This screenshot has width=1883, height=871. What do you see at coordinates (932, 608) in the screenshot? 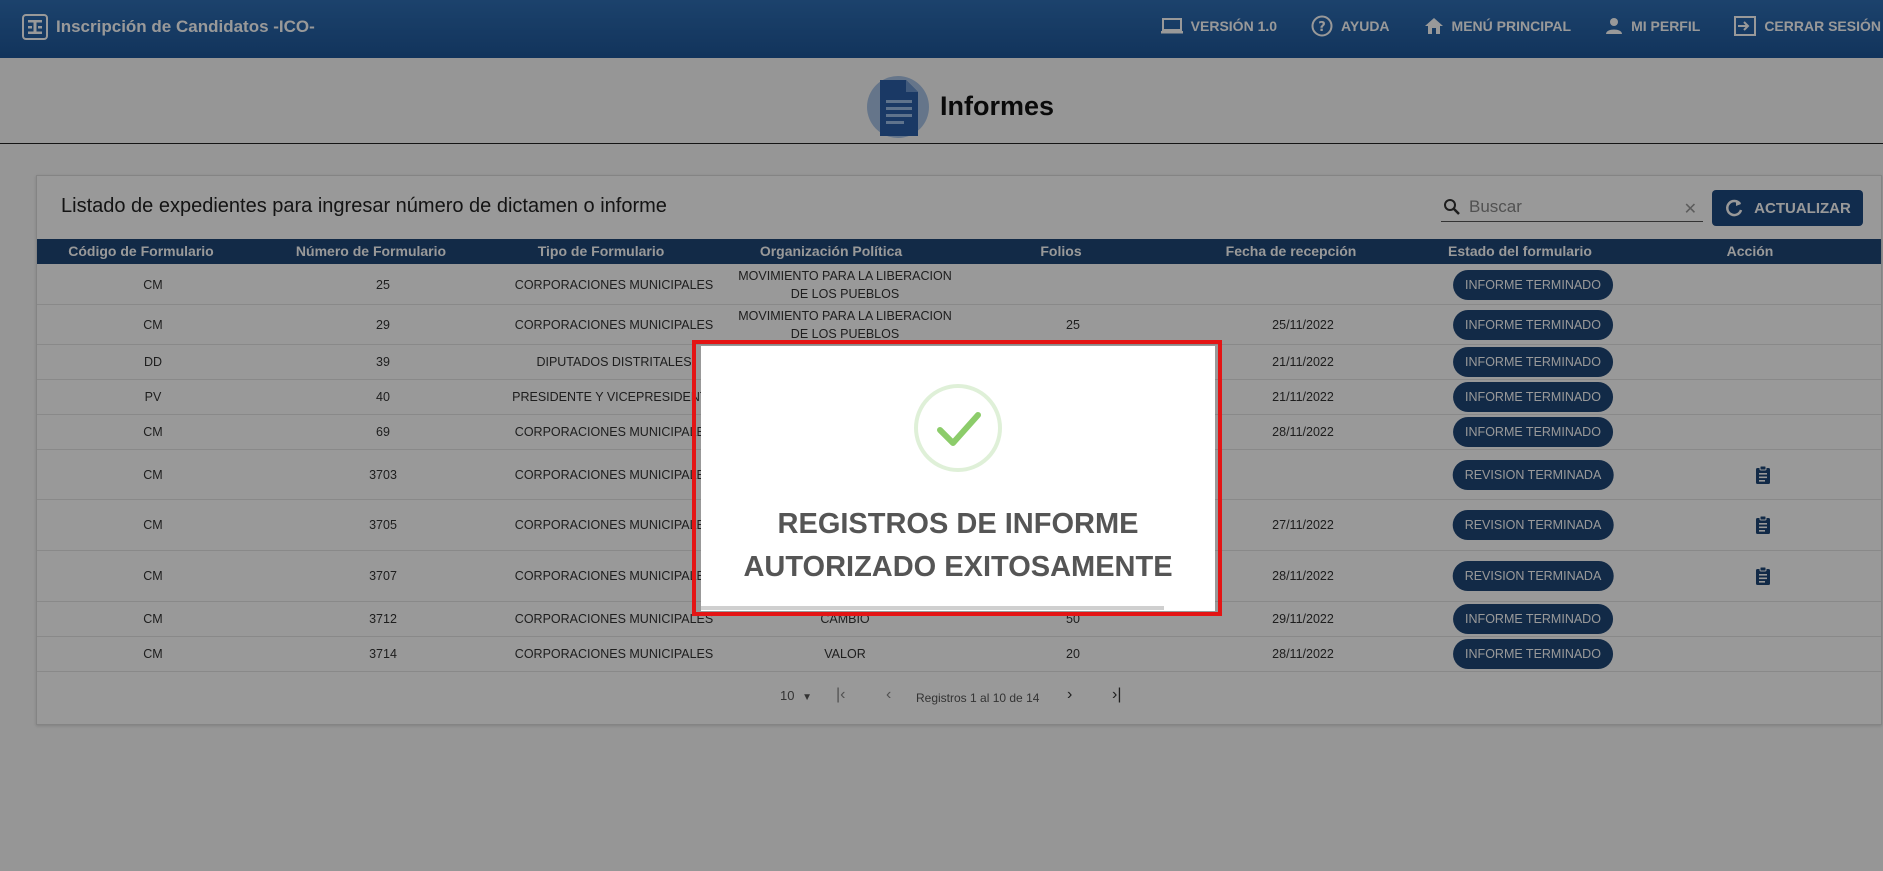
I see `modal-timer-bar` at bounding box center [932, 608].